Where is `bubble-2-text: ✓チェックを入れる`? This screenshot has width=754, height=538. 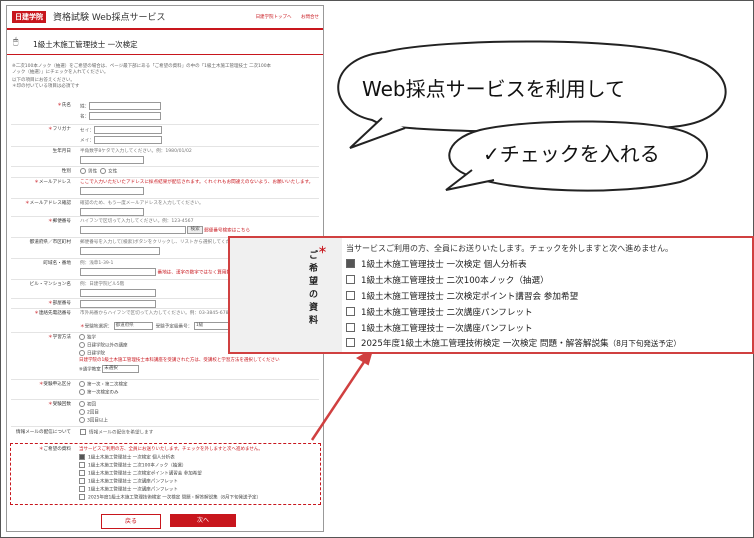
bubble-2-text: ✓チェックを入れる is located at coordinates (571, 154).